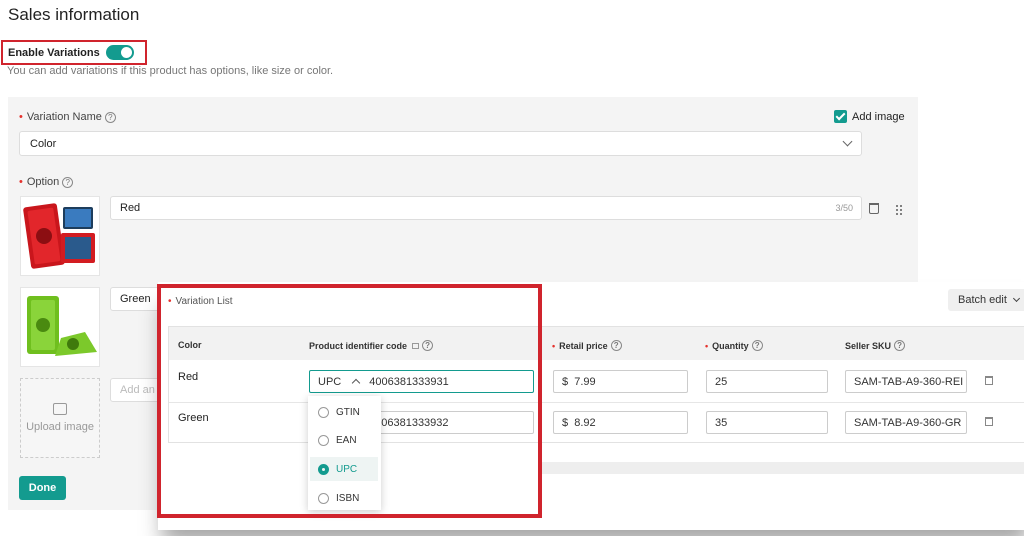 The width and height of the screenshot is (1024, 536). What do you see at coordinates (42, 488) in the screenshot?
I see `done-button: Done` at bounding box center [42, 488].